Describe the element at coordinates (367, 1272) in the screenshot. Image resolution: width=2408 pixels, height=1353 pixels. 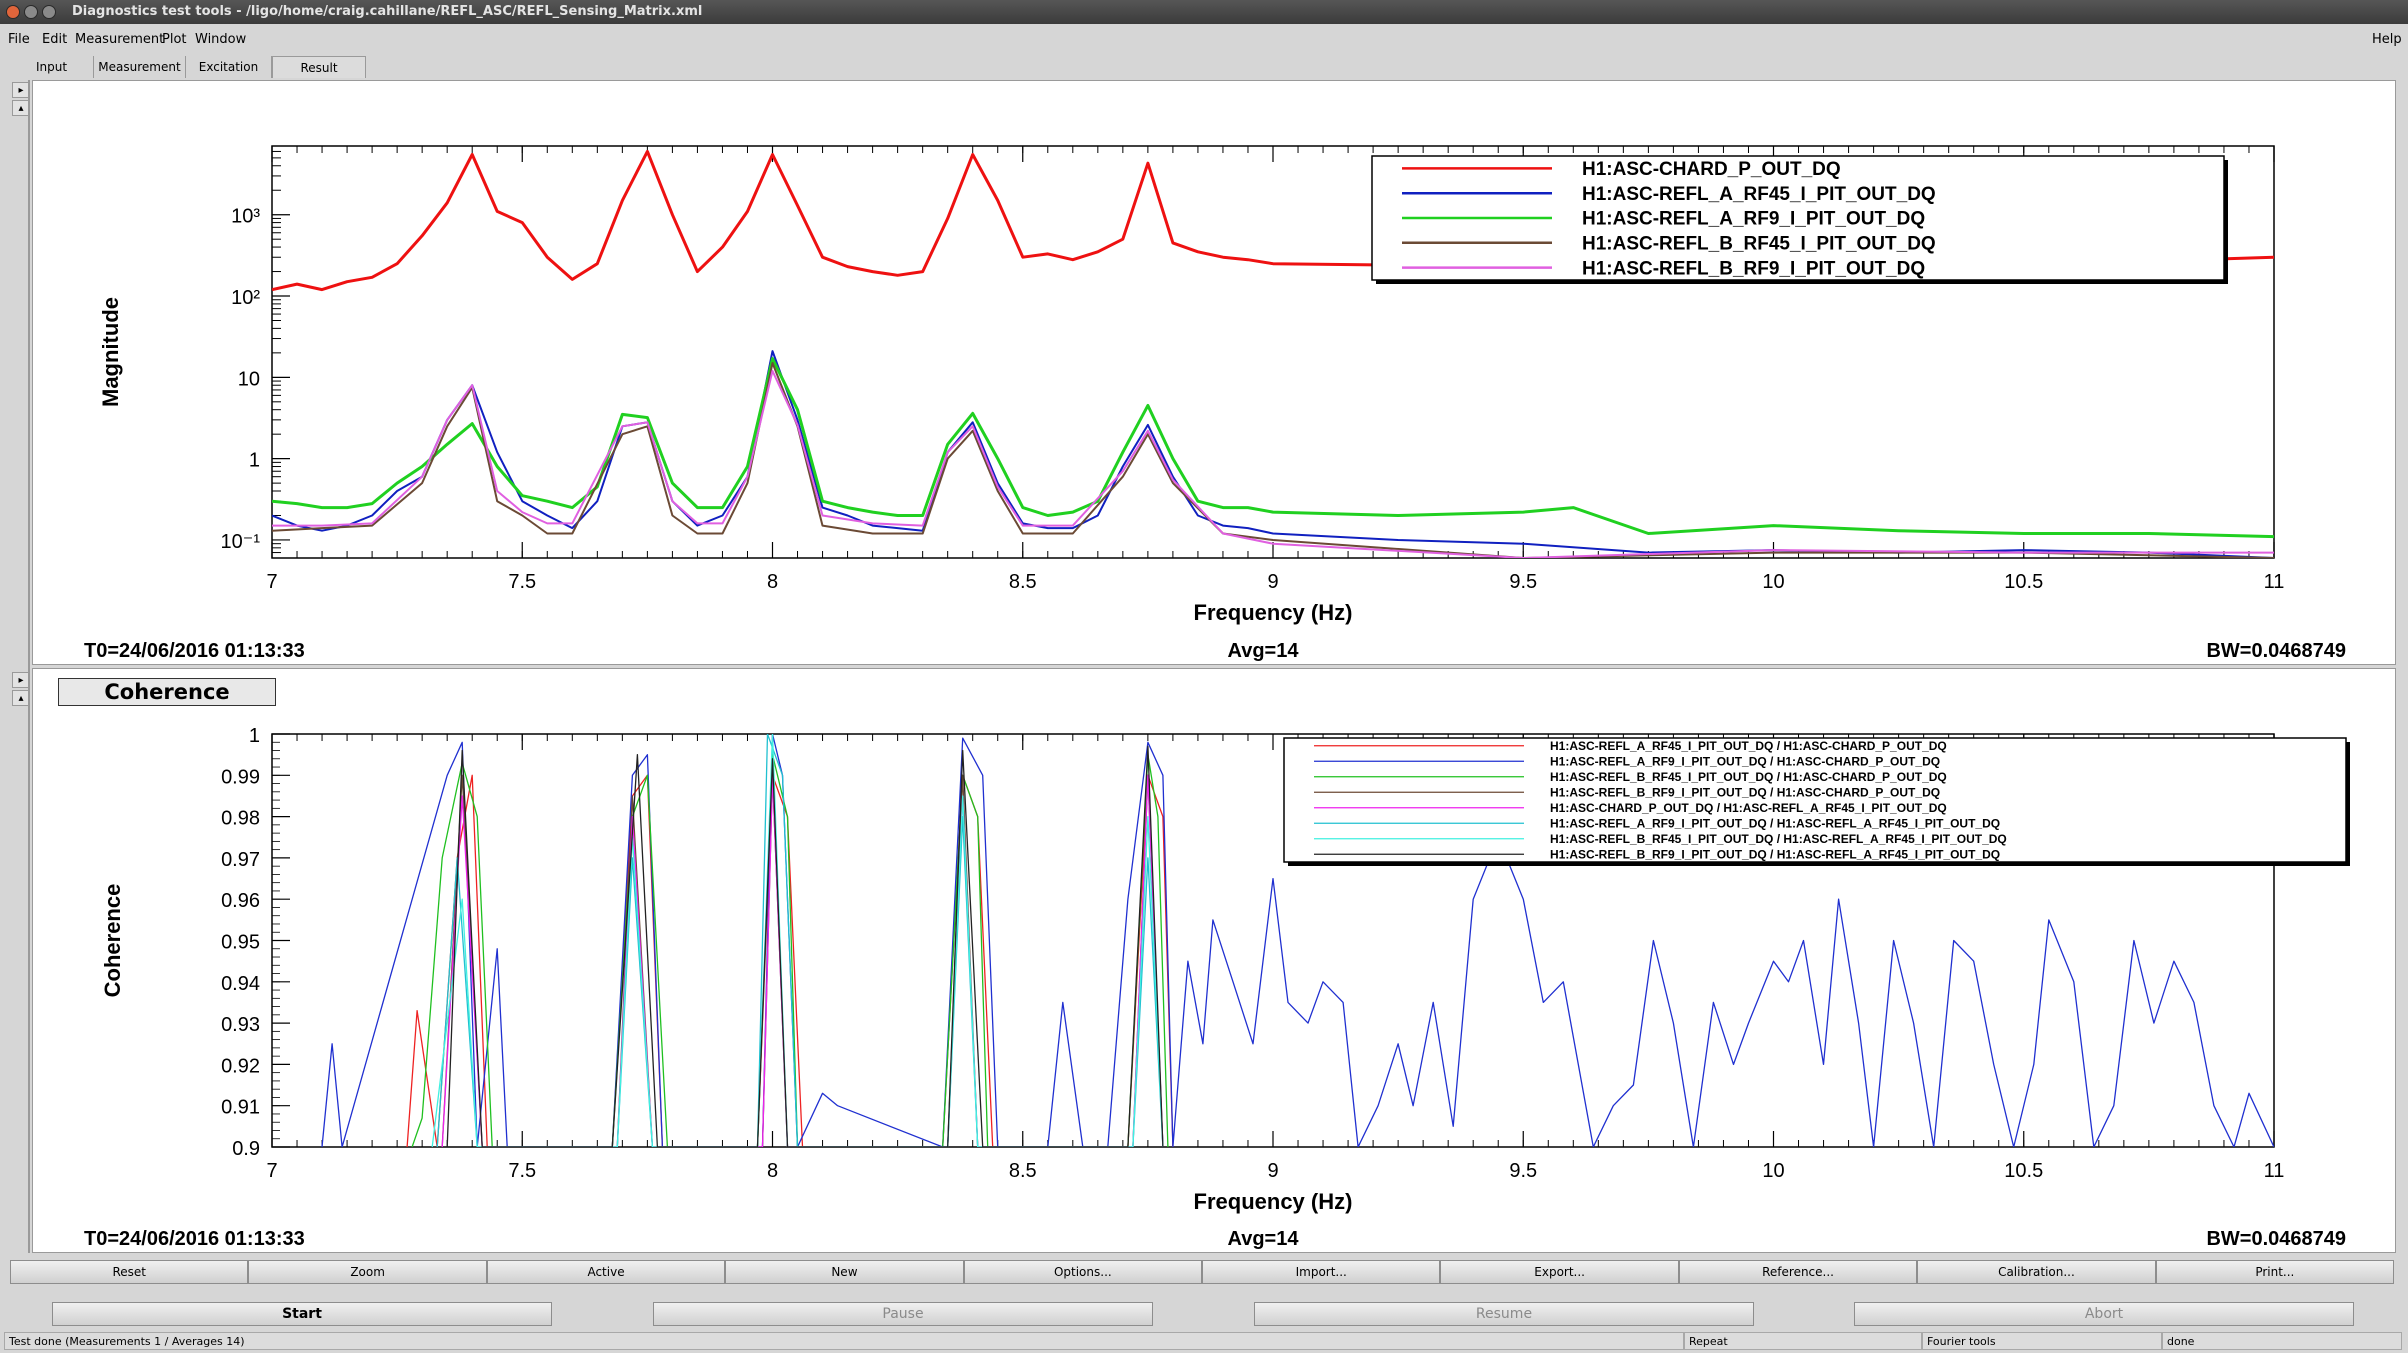
I see `zoom-button: Zoom` at that location.